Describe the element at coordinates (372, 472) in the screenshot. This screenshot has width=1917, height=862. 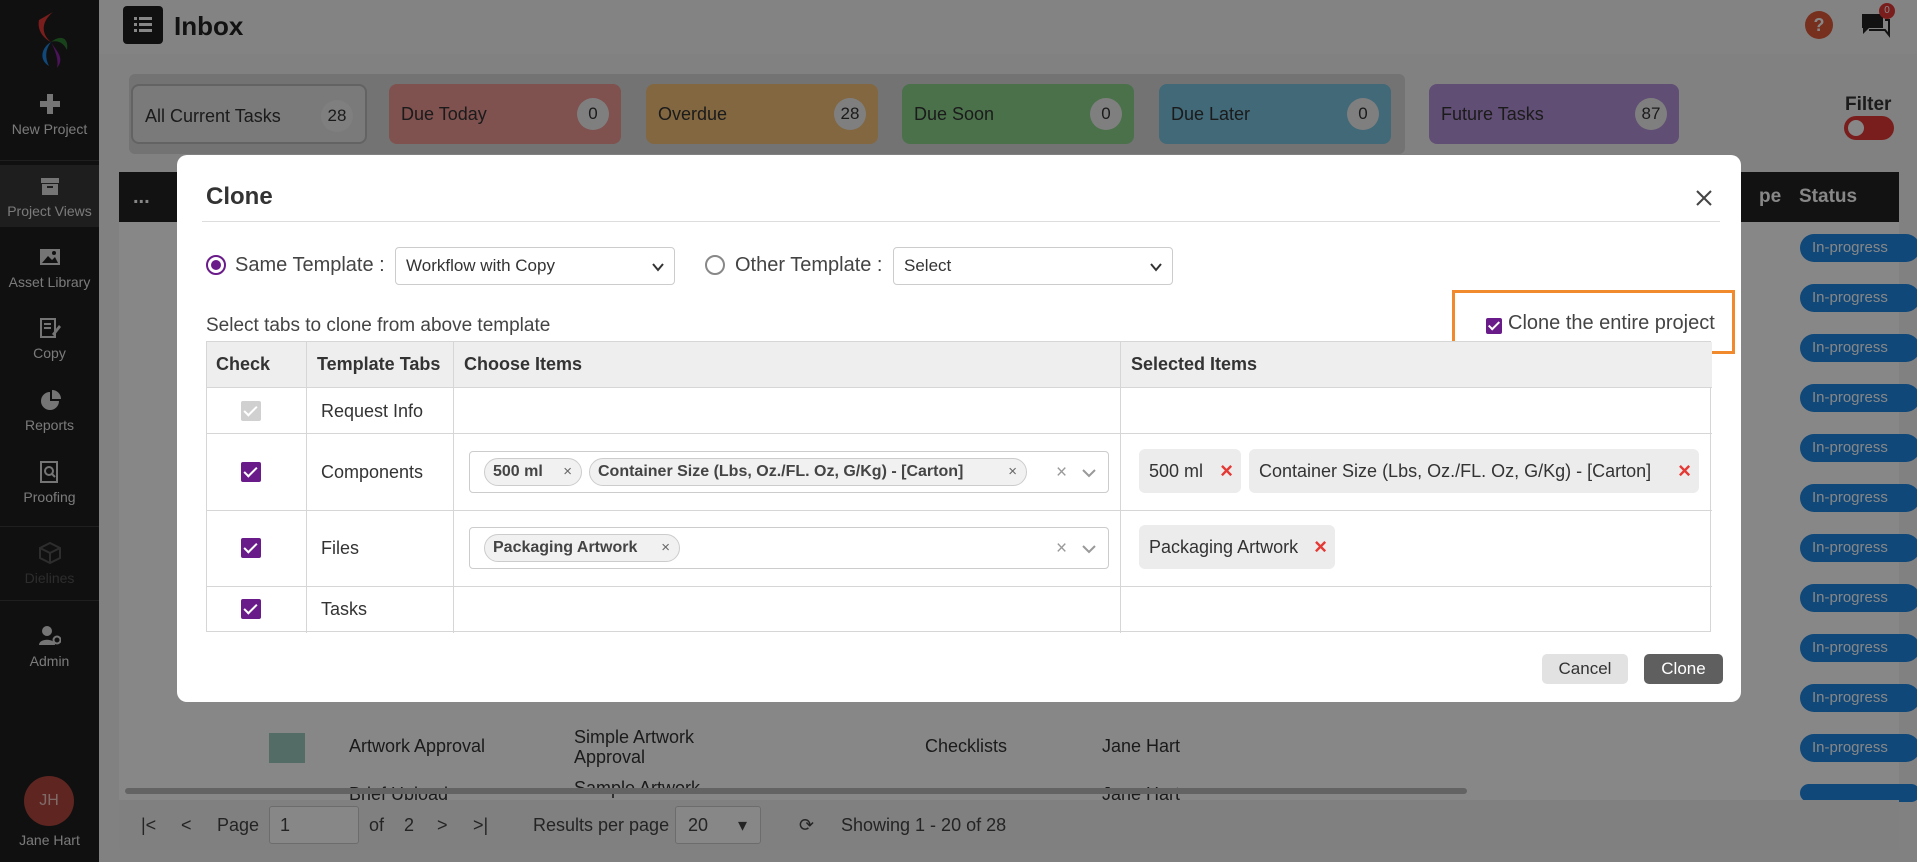
I see `template-tab-name: Components` at that location.